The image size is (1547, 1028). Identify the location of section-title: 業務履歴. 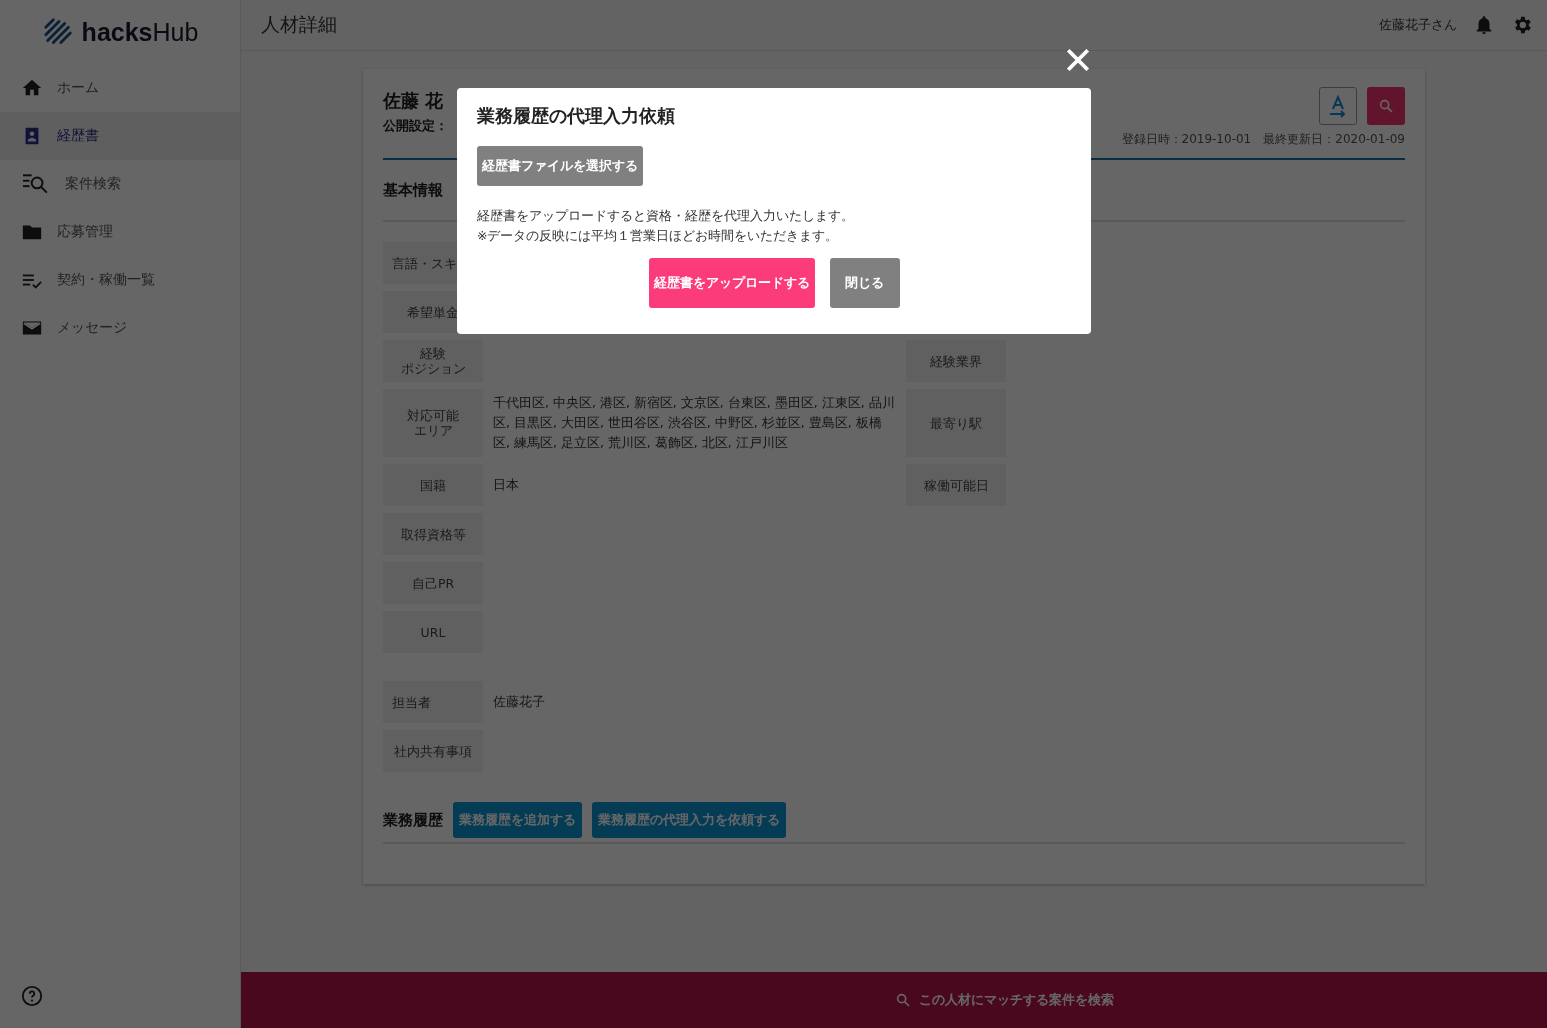
(413, 820).